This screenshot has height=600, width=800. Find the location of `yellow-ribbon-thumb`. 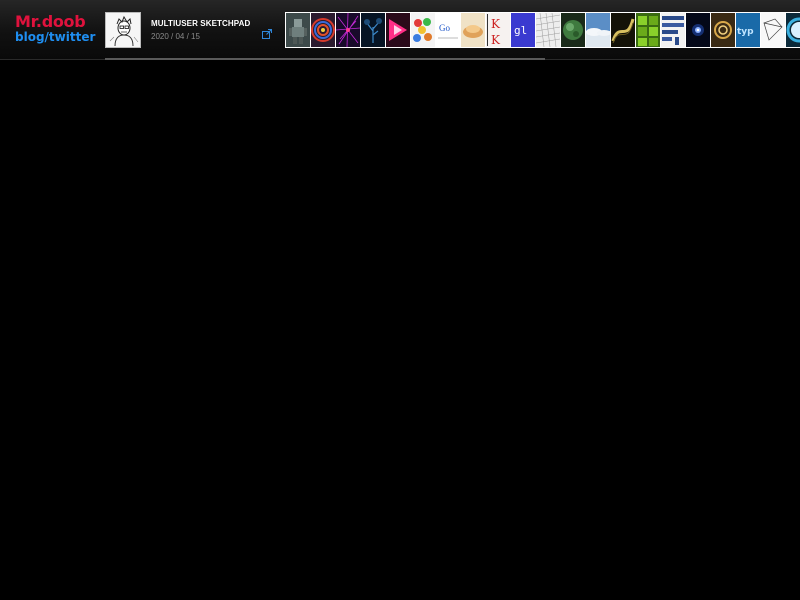

yellow-ribbon-thumb is located at coordinates (623, 30).